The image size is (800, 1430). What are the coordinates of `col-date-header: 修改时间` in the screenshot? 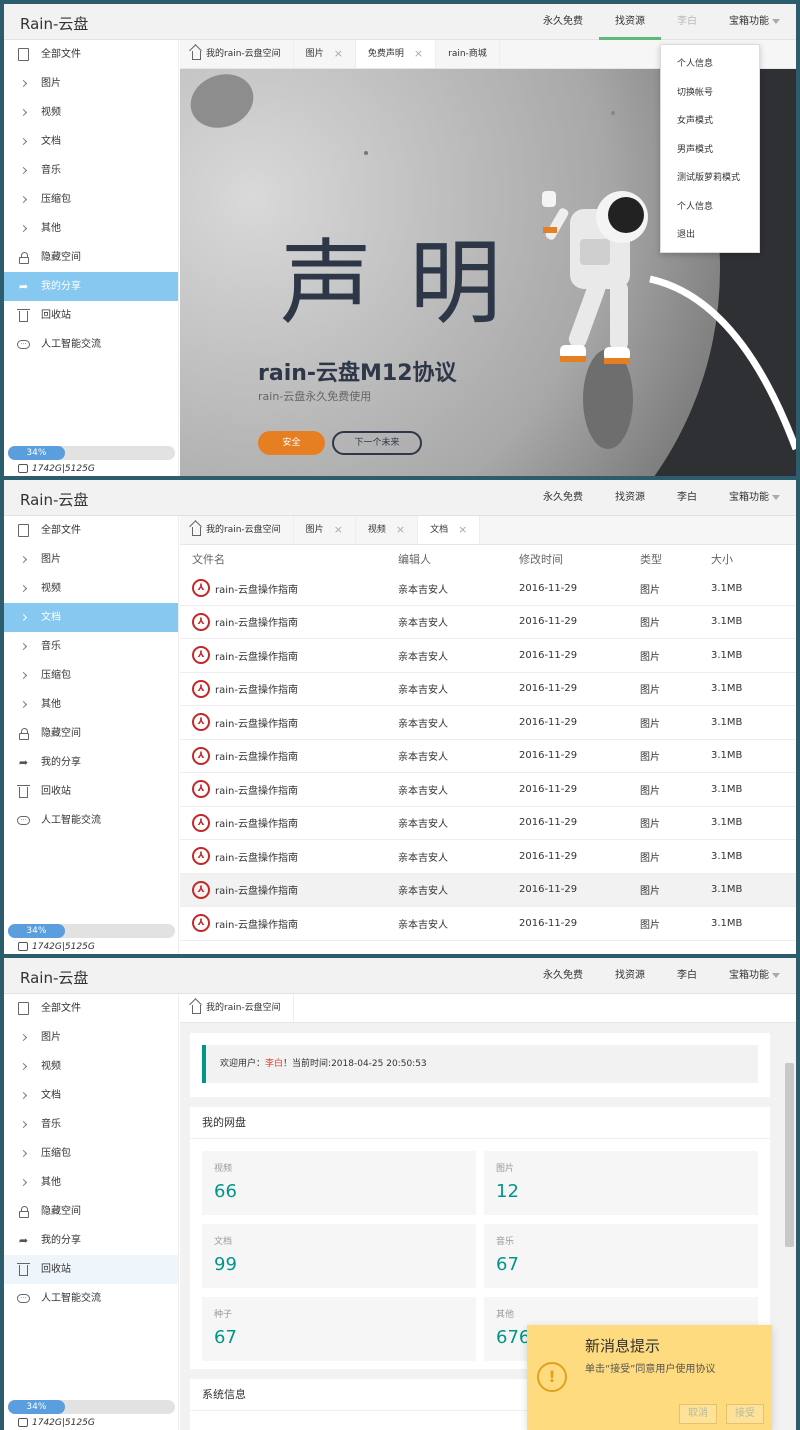 It's located at (579, 559).